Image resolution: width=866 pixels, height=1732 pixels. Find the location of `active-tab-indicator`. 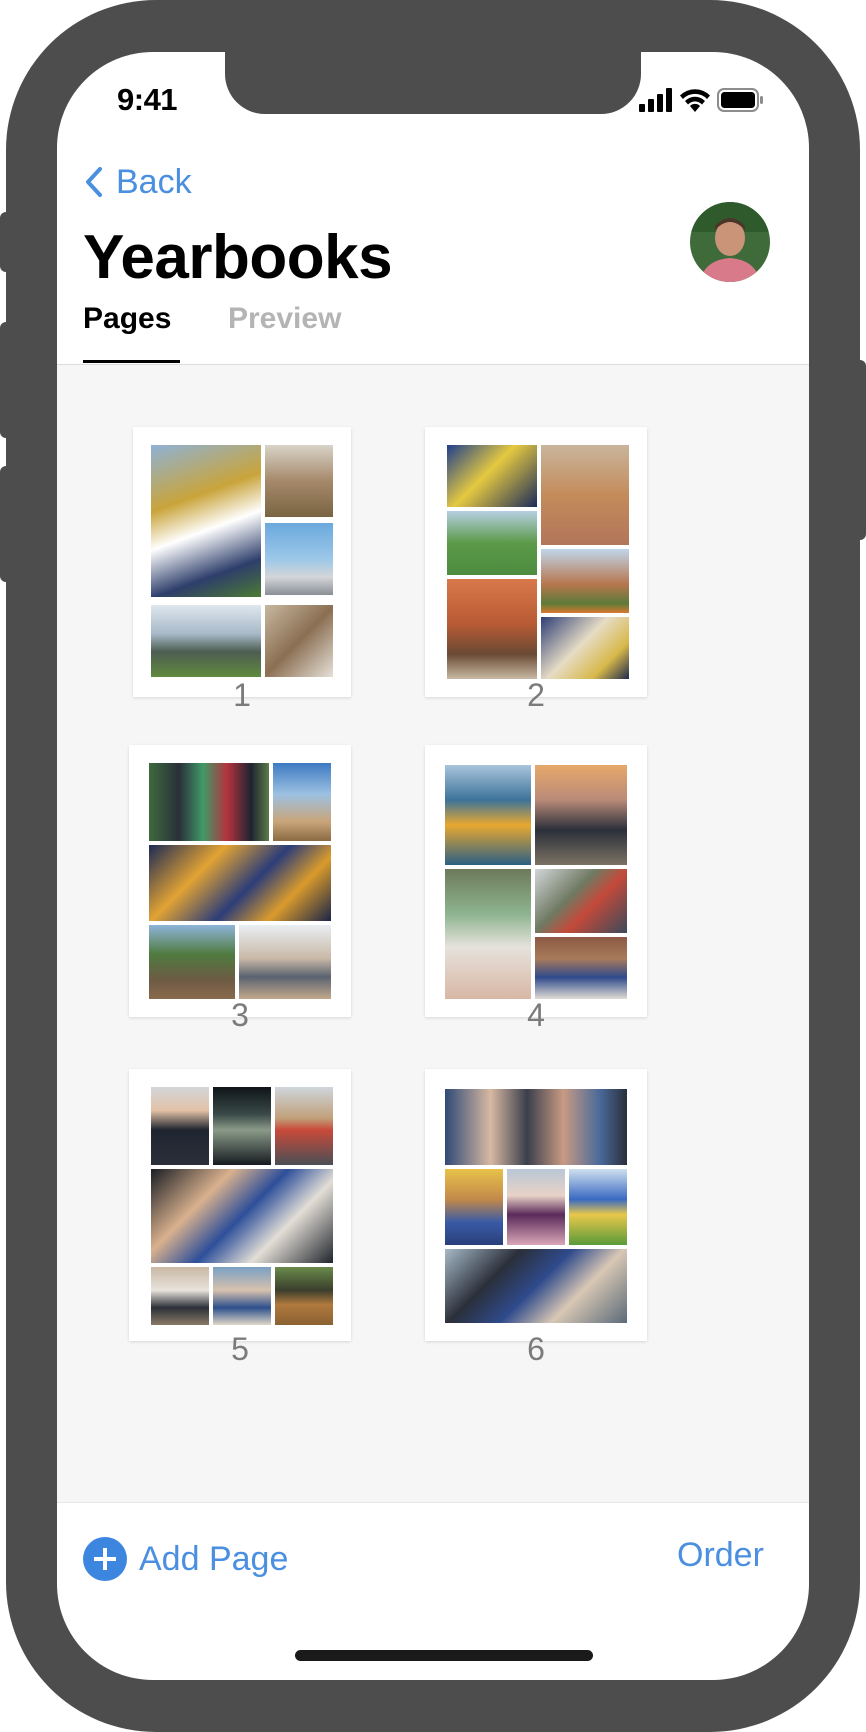

active-tab-indicator is located at coordinates (131, 361).